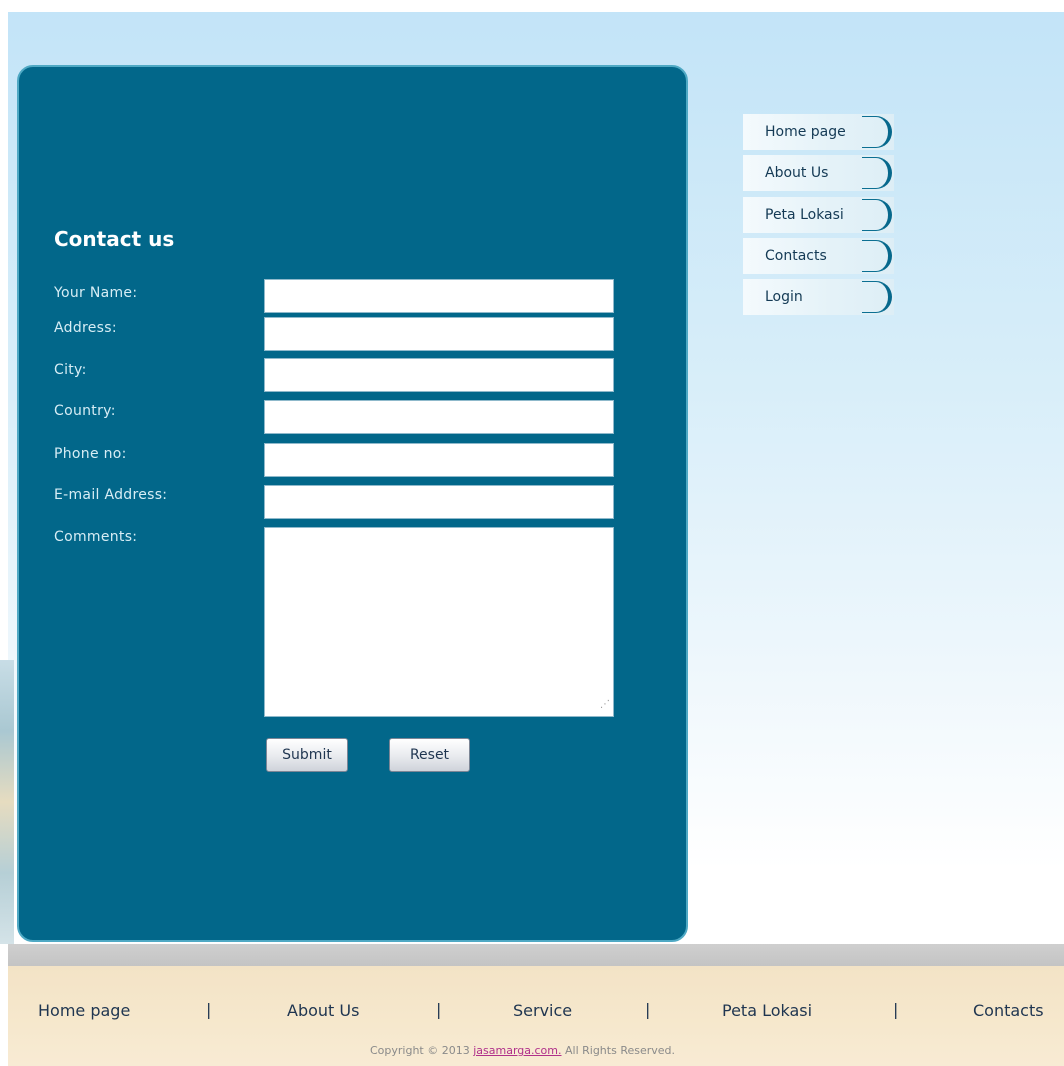  Describe the element at coordinates (96, 293) in the screenshot. I see `name-label: Your Name:` at that location.